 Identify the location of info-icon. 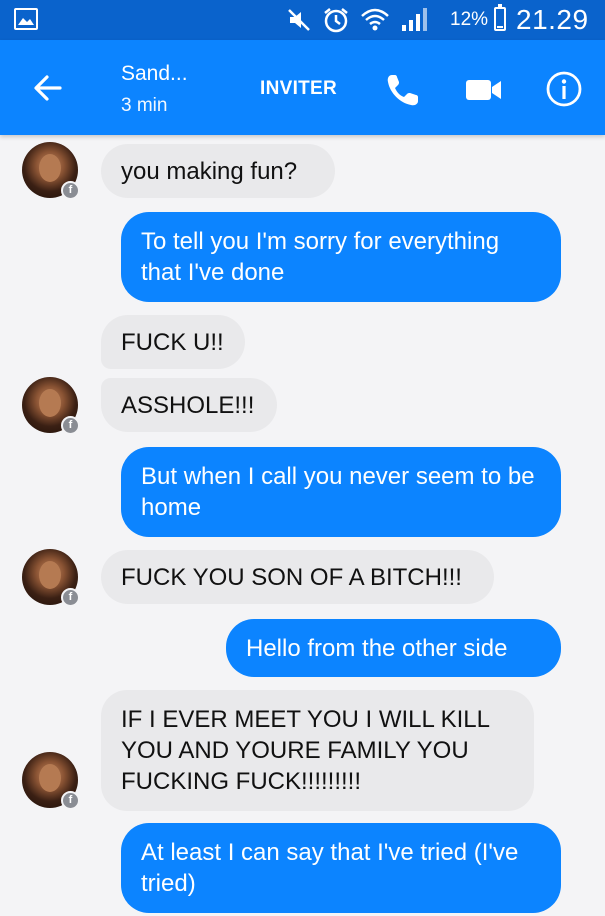
(564, 89).